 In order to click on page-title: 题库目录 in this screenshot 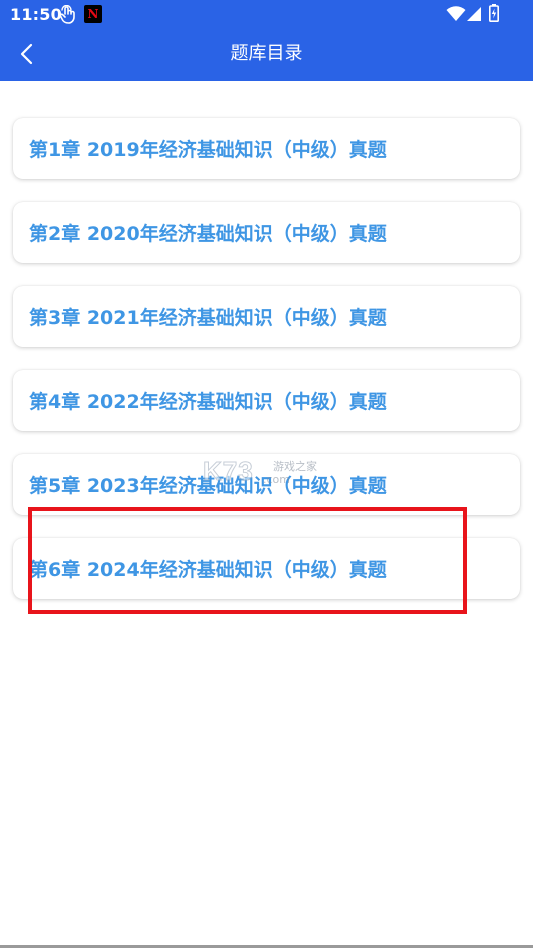, I will do `click(266, 53)`.